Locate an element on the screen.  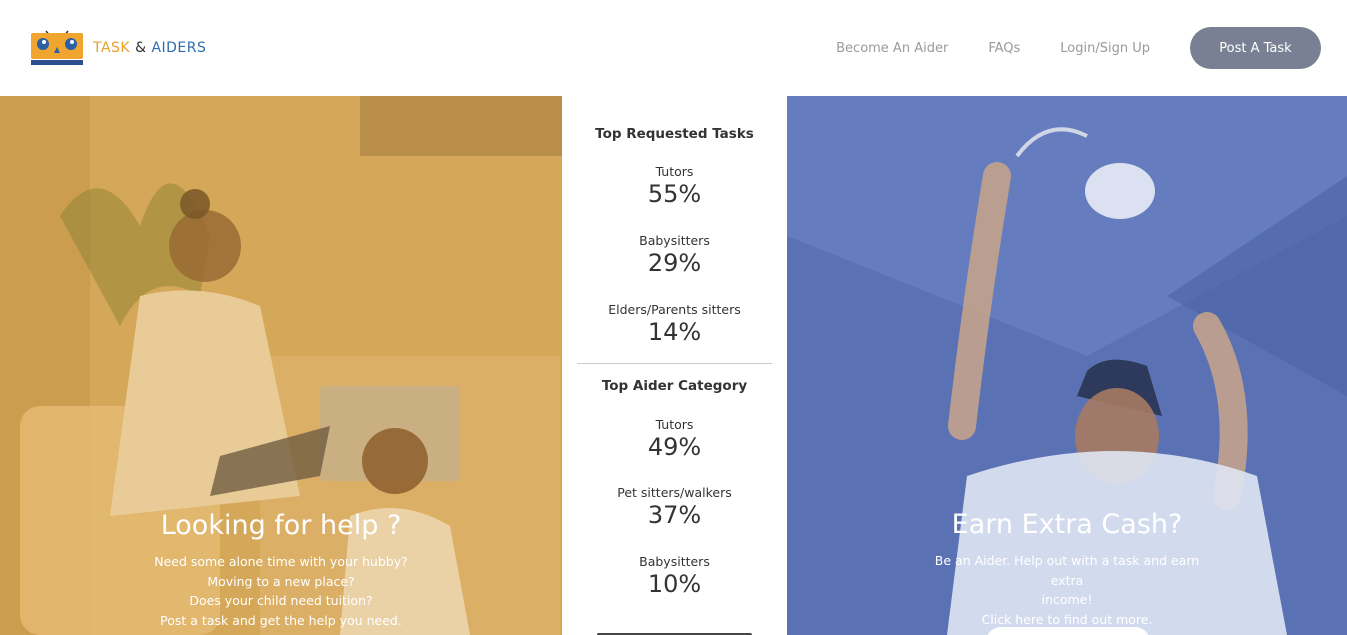
nav-faqs-link: FAQs is located at coordinates (1004, 48).